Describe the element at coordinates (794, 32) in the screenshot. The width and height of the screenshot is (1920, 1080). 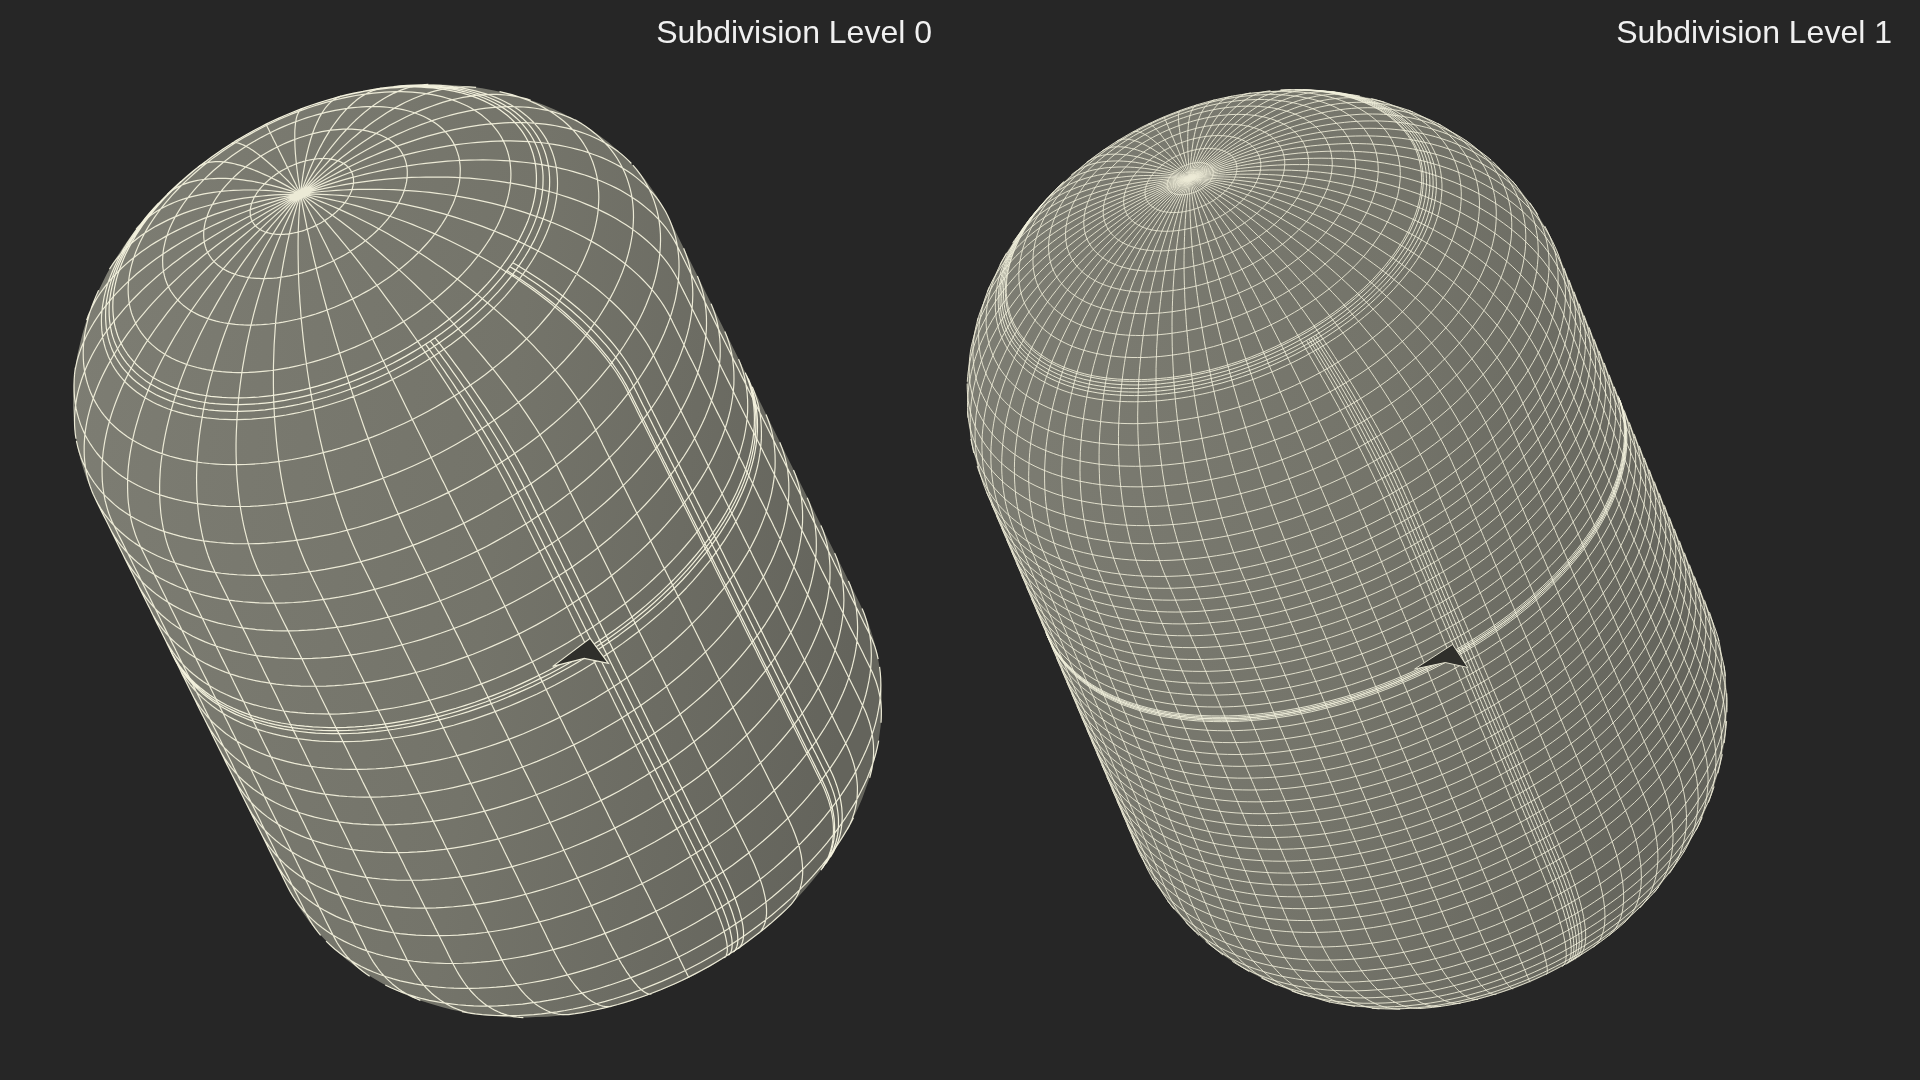
I see `view-label: Subdivision Level 0` at that location.